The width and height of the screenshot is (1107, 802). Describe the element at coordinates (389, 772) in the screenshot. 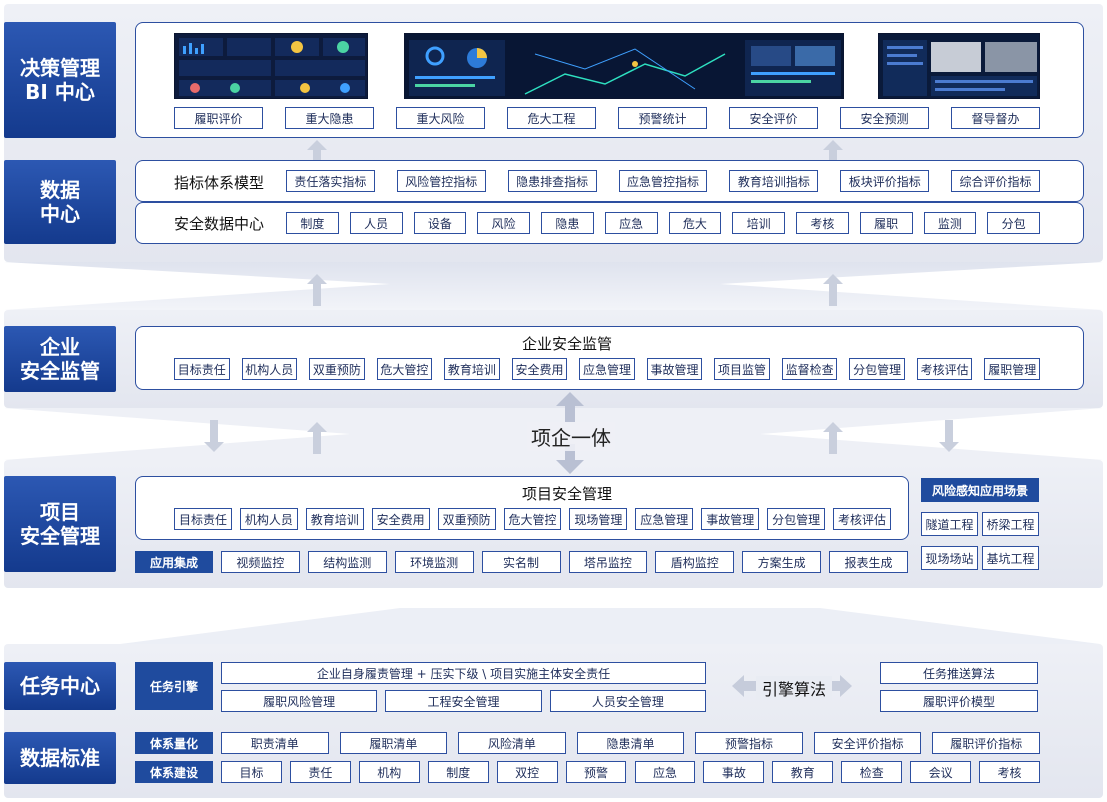

I see `build-item: 机构` at that location.